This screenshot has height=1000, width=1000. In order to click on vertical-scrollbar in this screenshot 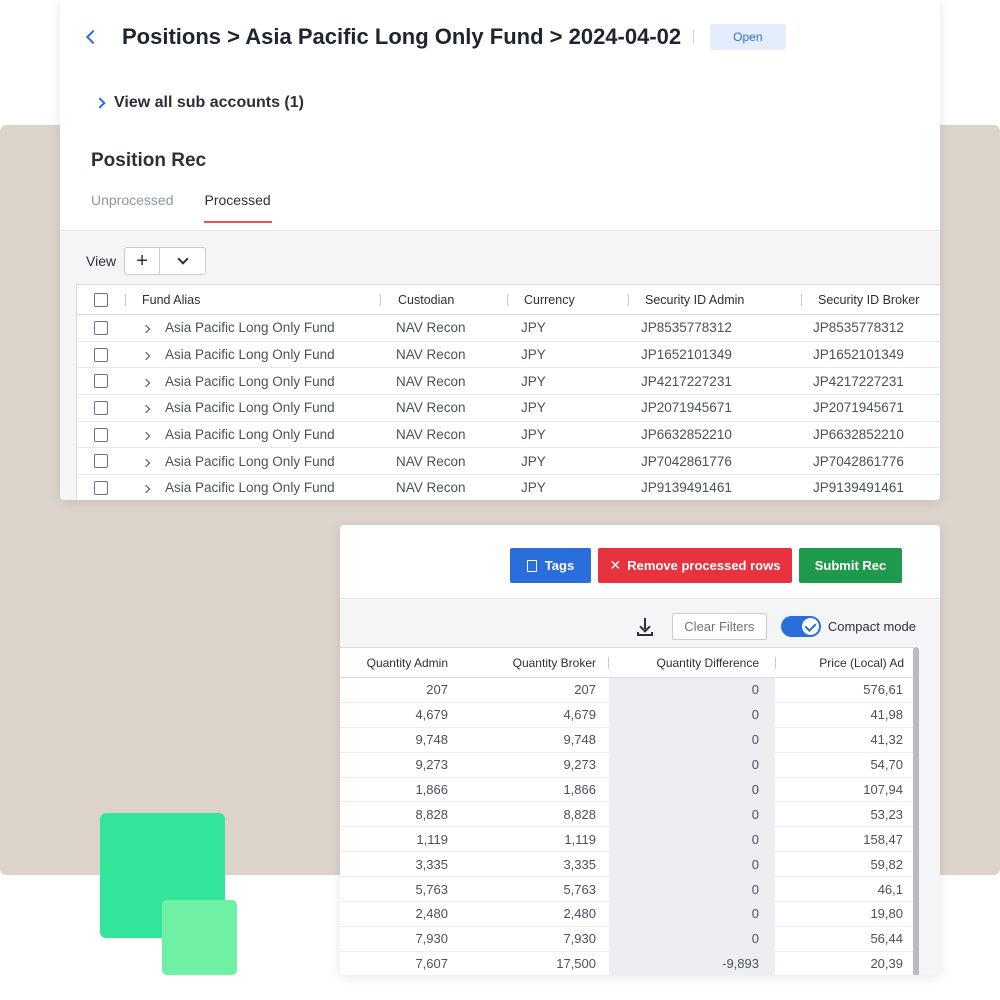, I will do `click(916, 811)`.